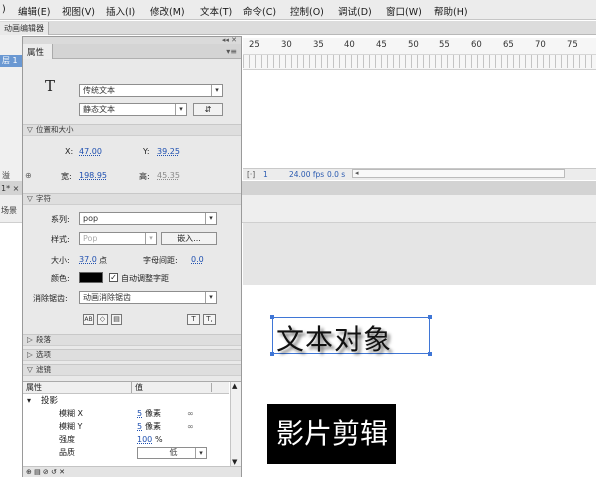 The height and width of the screenshot is (477, 596). Describe the element at coordinates (357, 173) in the screenshot. I see `scroll-left-icon: ◂` at that location.